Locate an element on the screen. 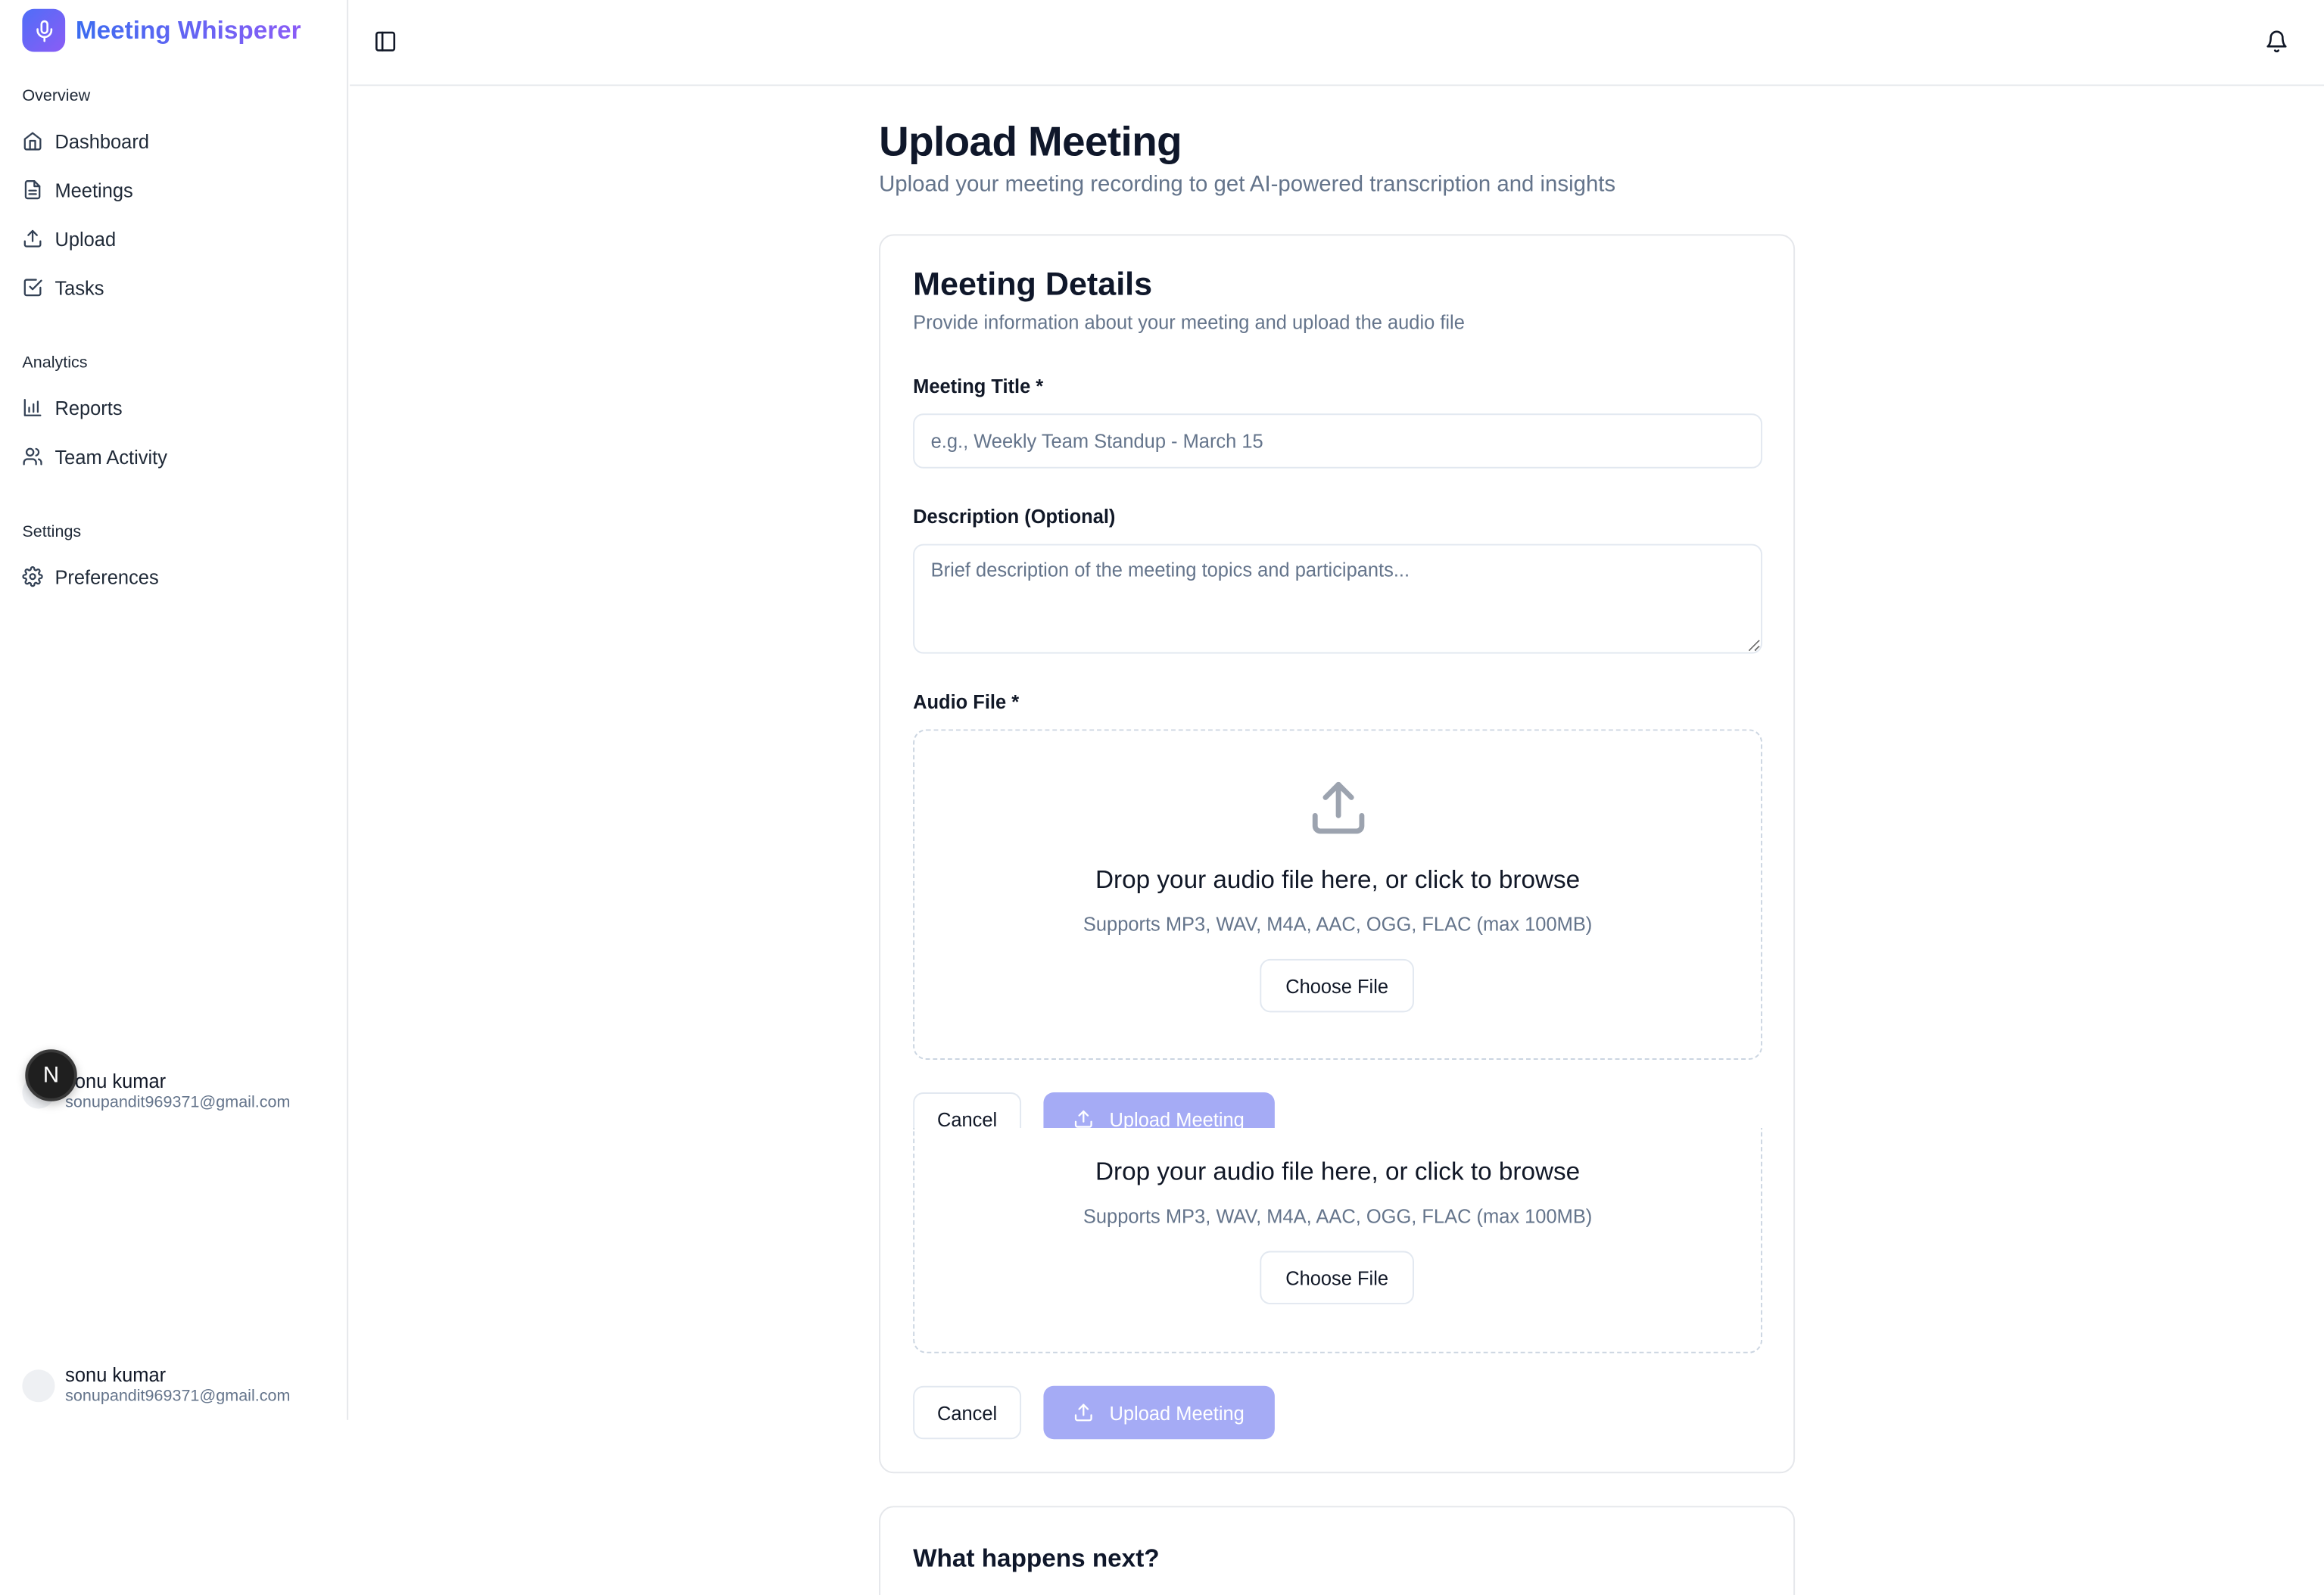  sidebar-toggle-icon is located at coordinates (385, 41).